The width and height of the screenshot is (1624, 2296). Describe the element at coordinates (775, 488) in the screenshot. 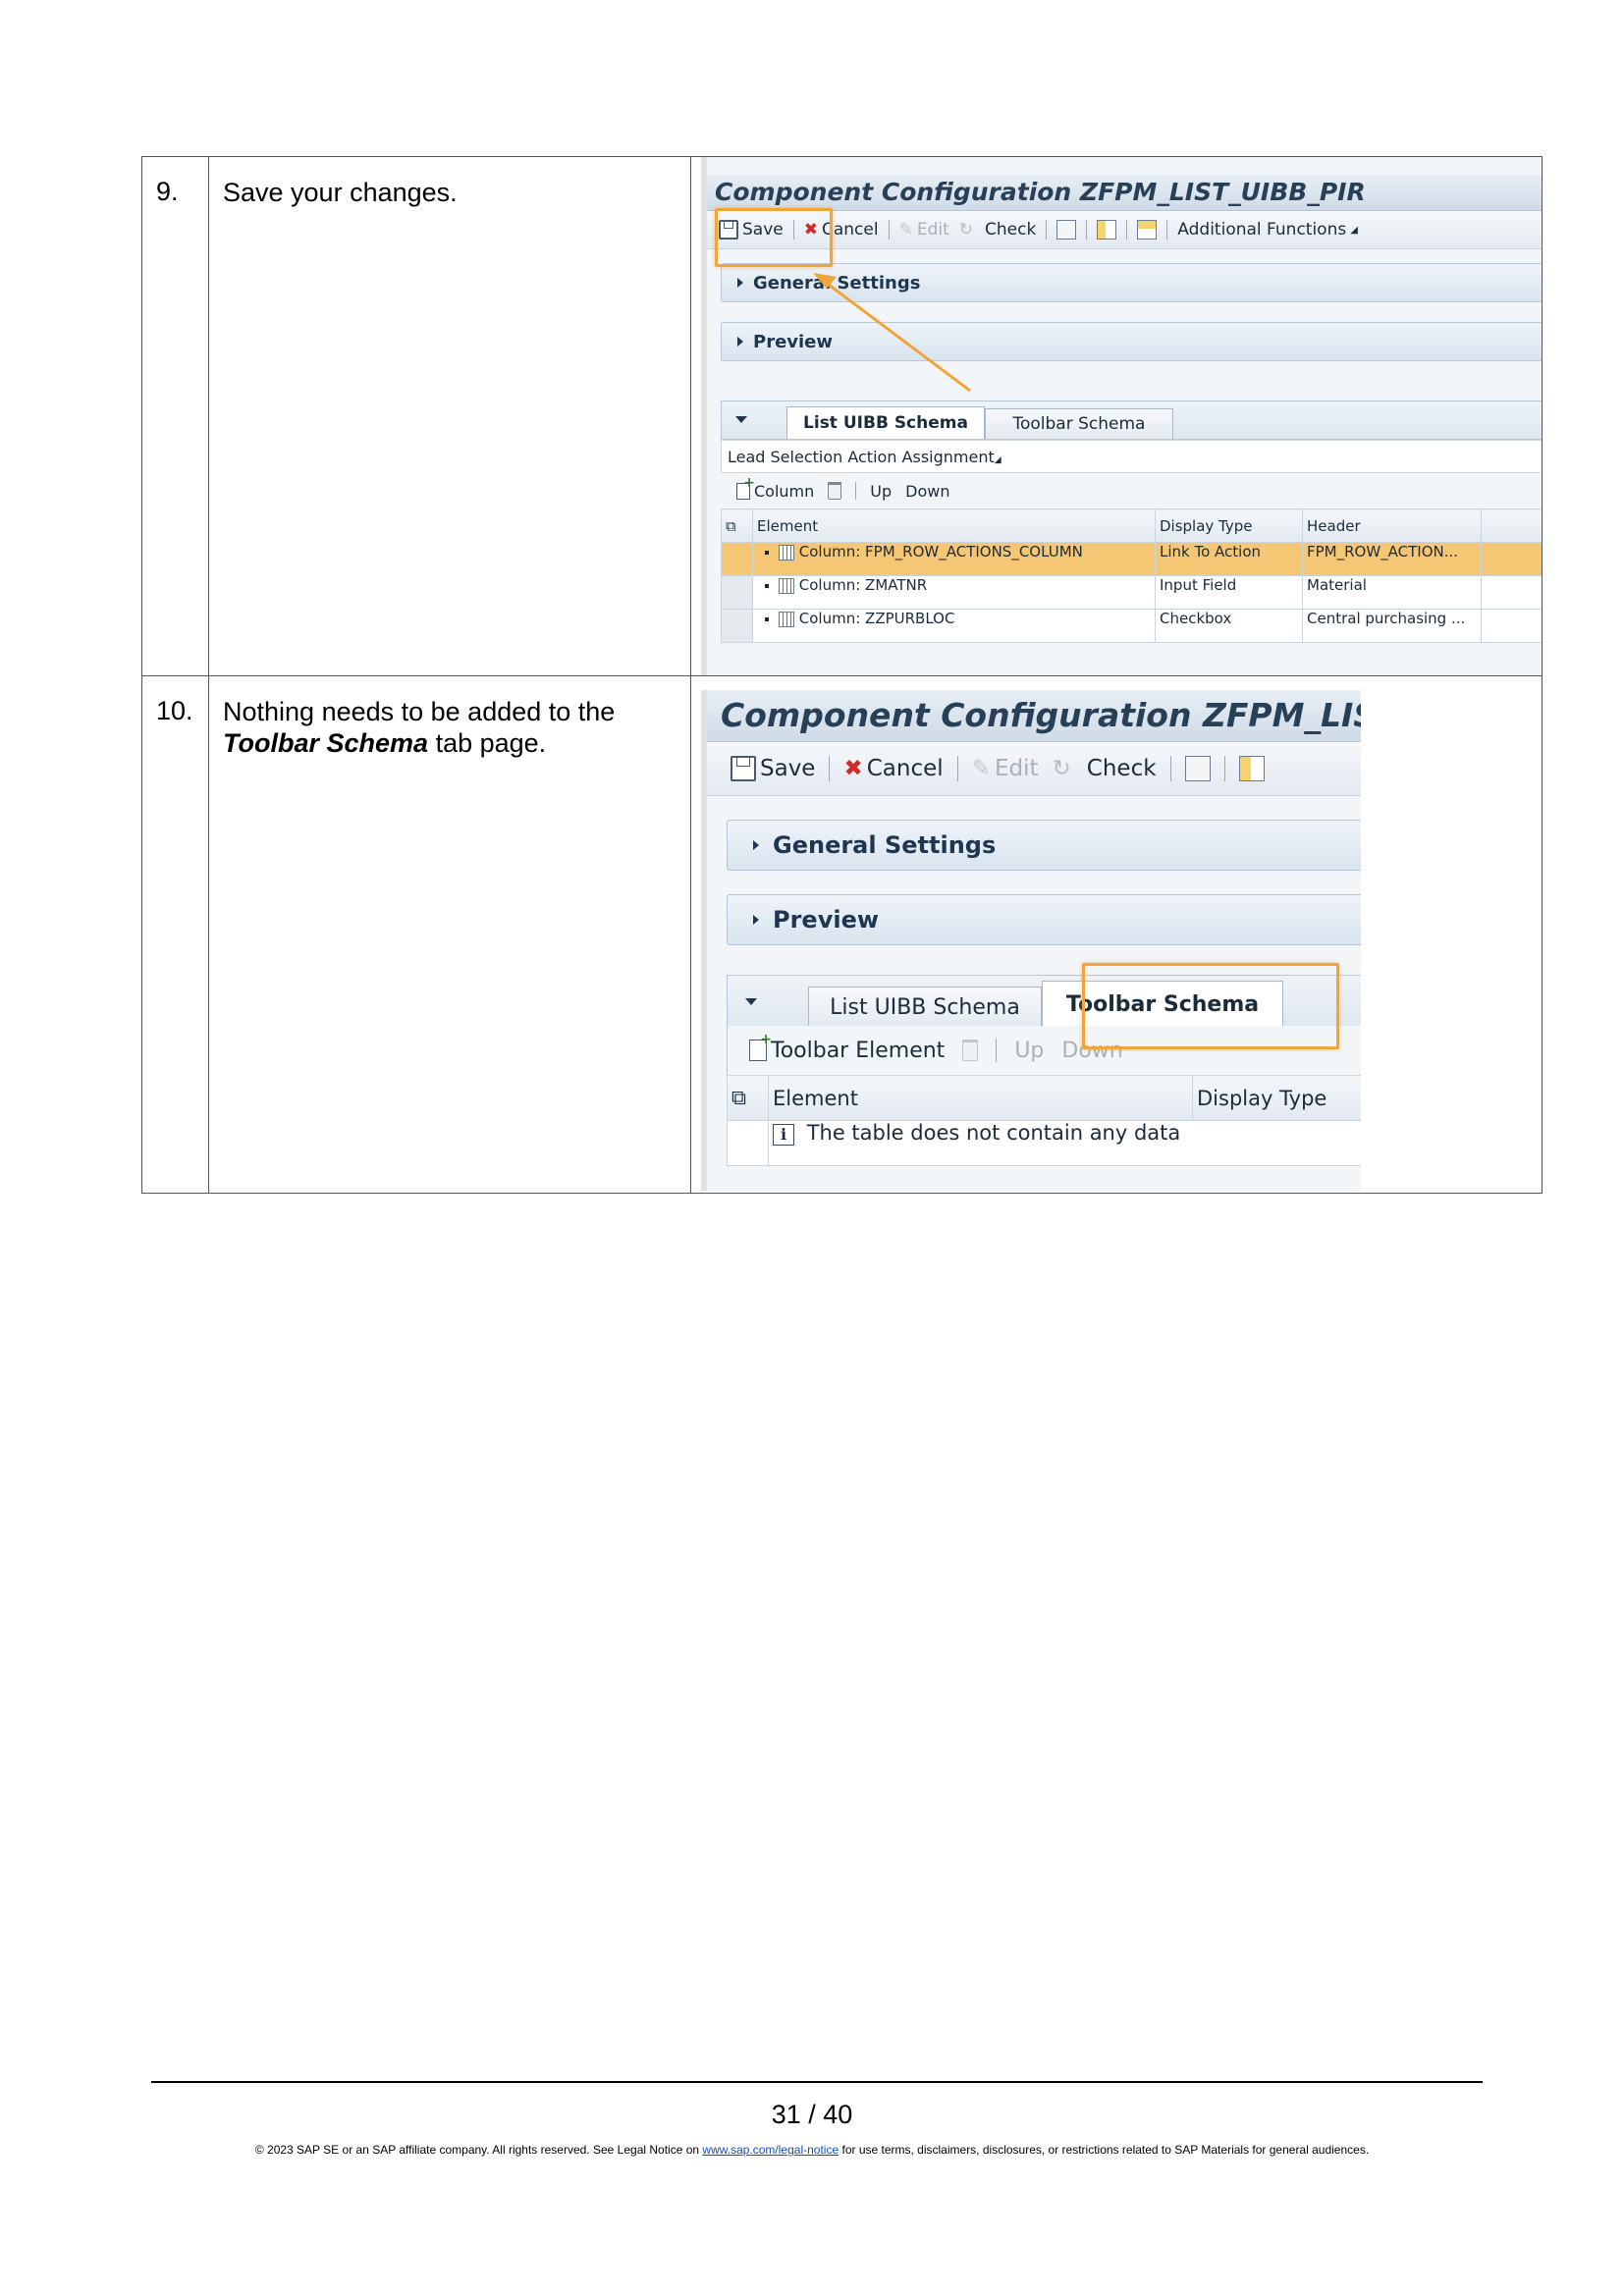

I see `add-column-button: Column` at that location.